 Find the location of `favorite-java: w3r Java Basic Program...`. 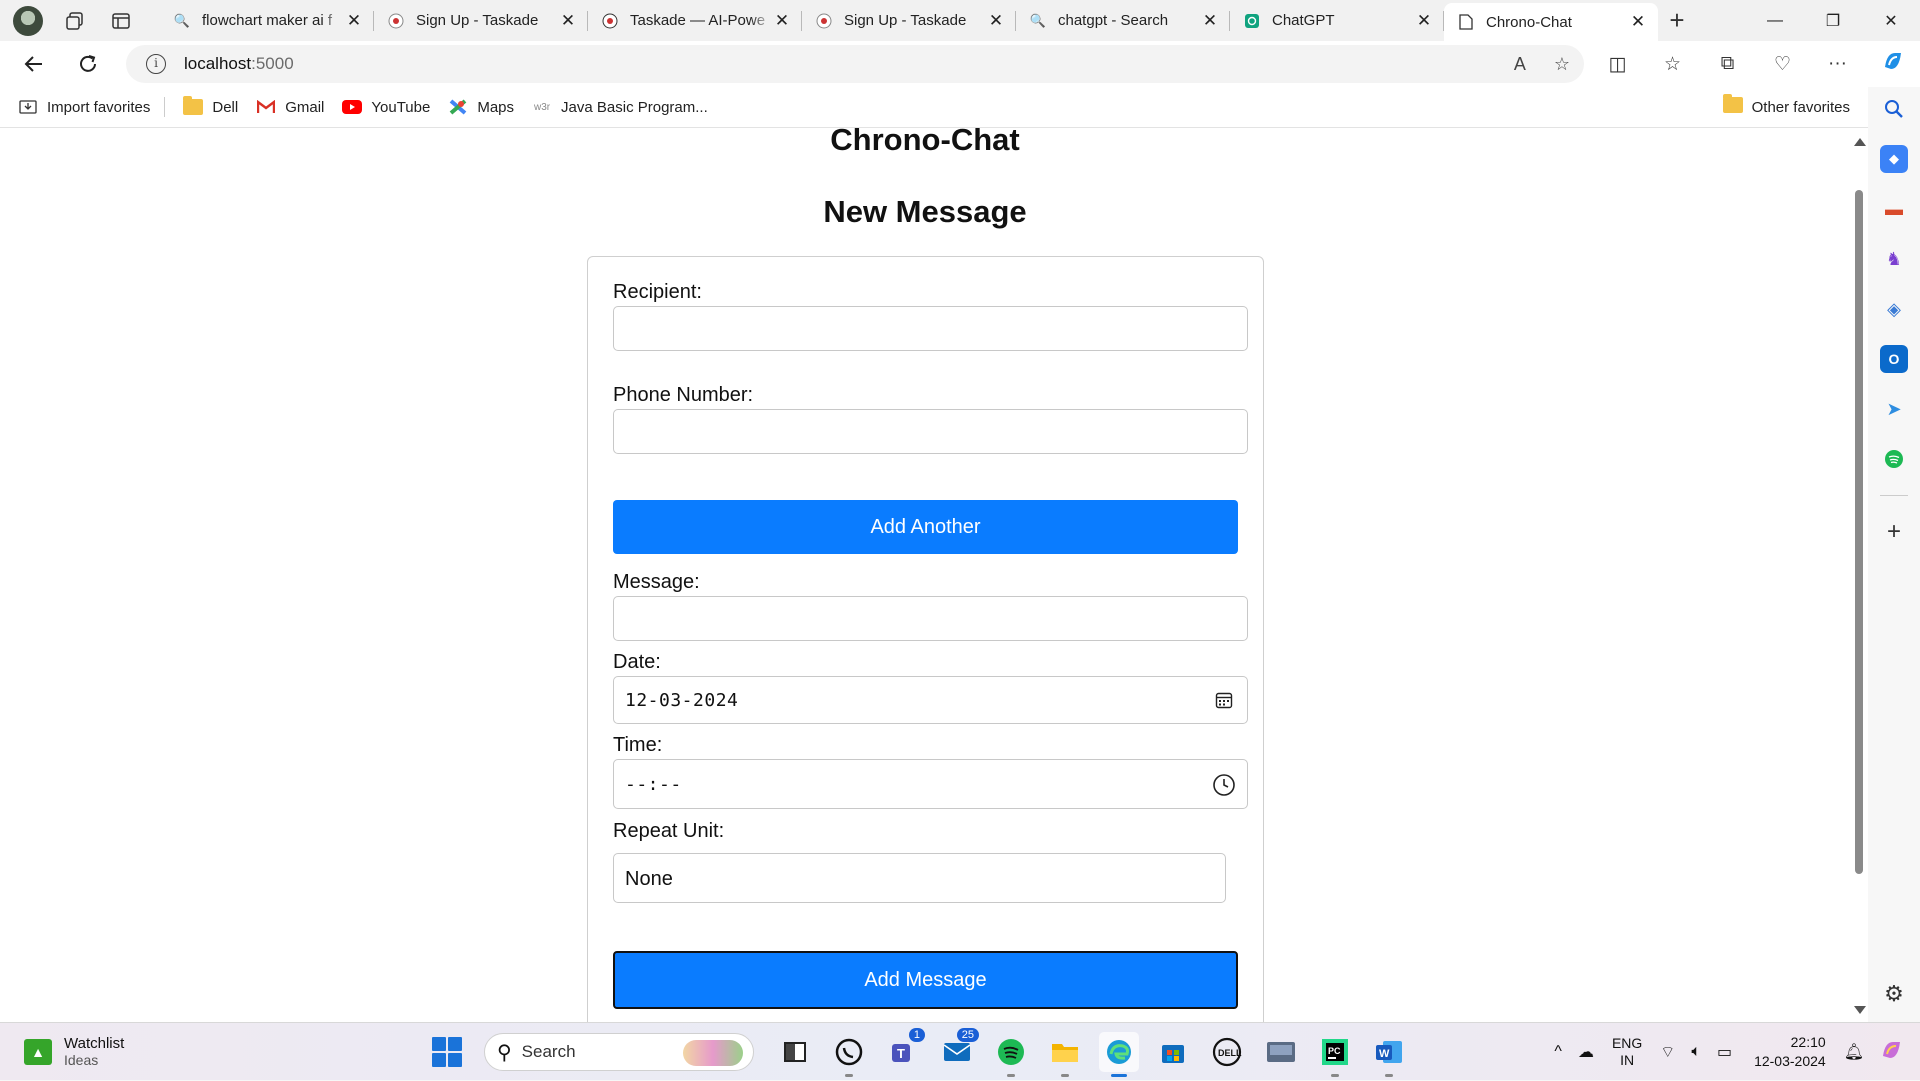

favorite-java: w3r Java Basic Program... is located at coordinates (620, 107).